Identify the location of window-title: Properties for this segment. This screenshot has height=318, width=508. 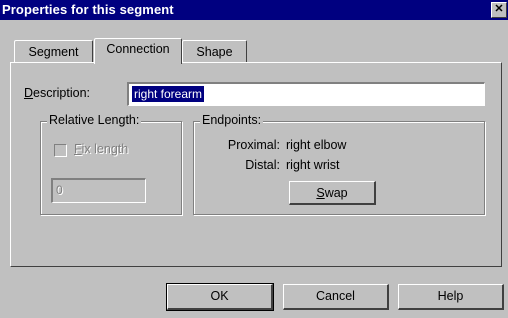
(88, 9).